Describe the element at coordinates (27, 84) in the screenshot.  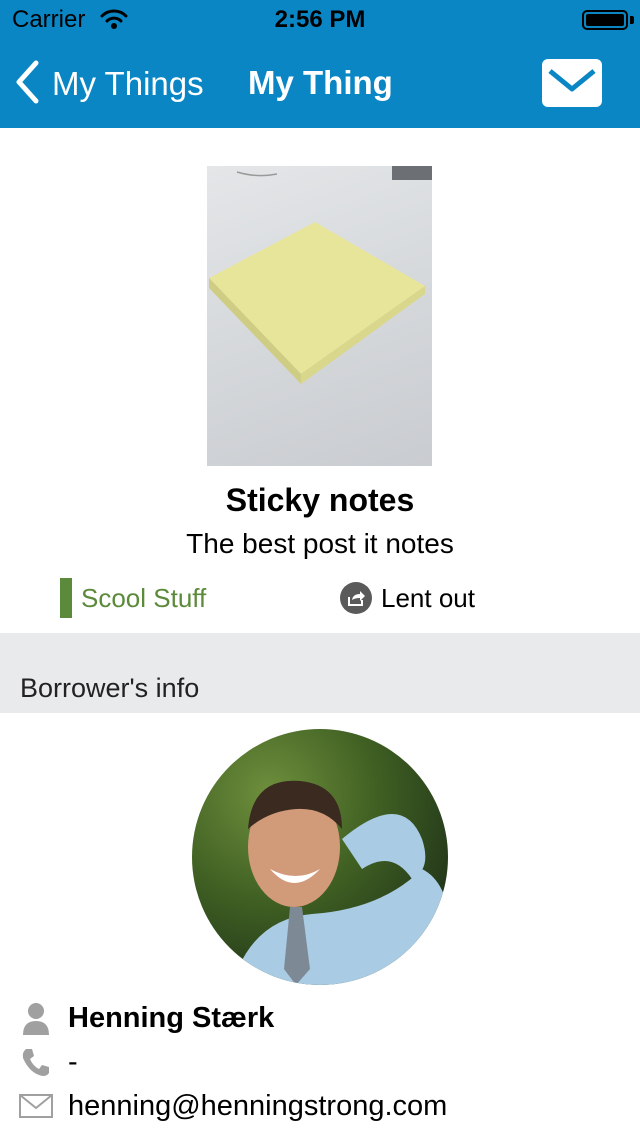
I see `chevron-left-icon` at that location.